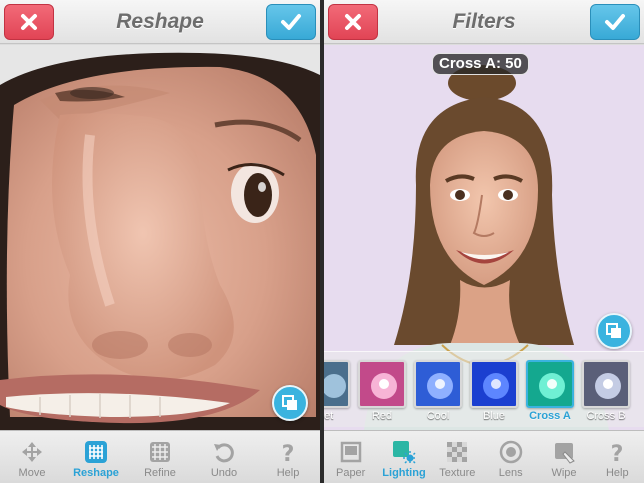 The height and width of the screenshot is (483, 644). I want to click on tool-refine-label: Refine, so click(160, 473).